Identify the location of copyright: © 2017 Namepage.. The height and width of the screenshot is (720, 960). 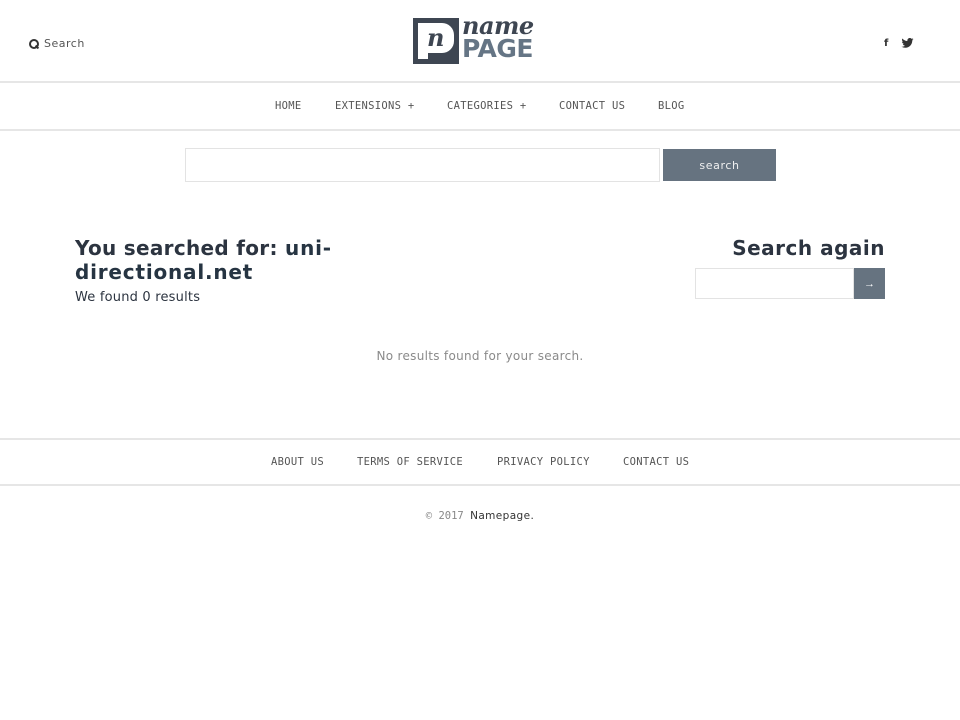
(480, 516).